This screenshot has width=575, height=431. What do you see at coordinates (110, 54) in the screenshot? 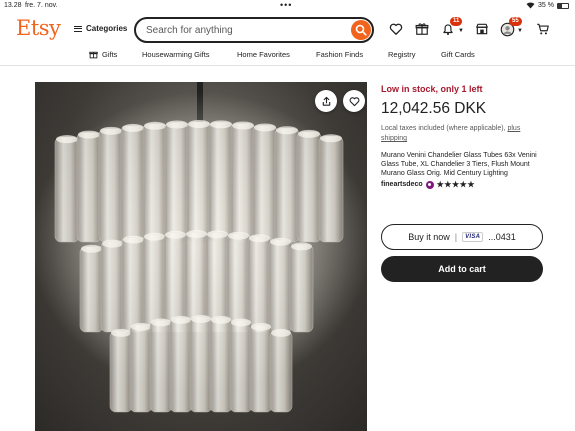
I see `nav-item-label: Gifts` at bounding box center [110, 54].